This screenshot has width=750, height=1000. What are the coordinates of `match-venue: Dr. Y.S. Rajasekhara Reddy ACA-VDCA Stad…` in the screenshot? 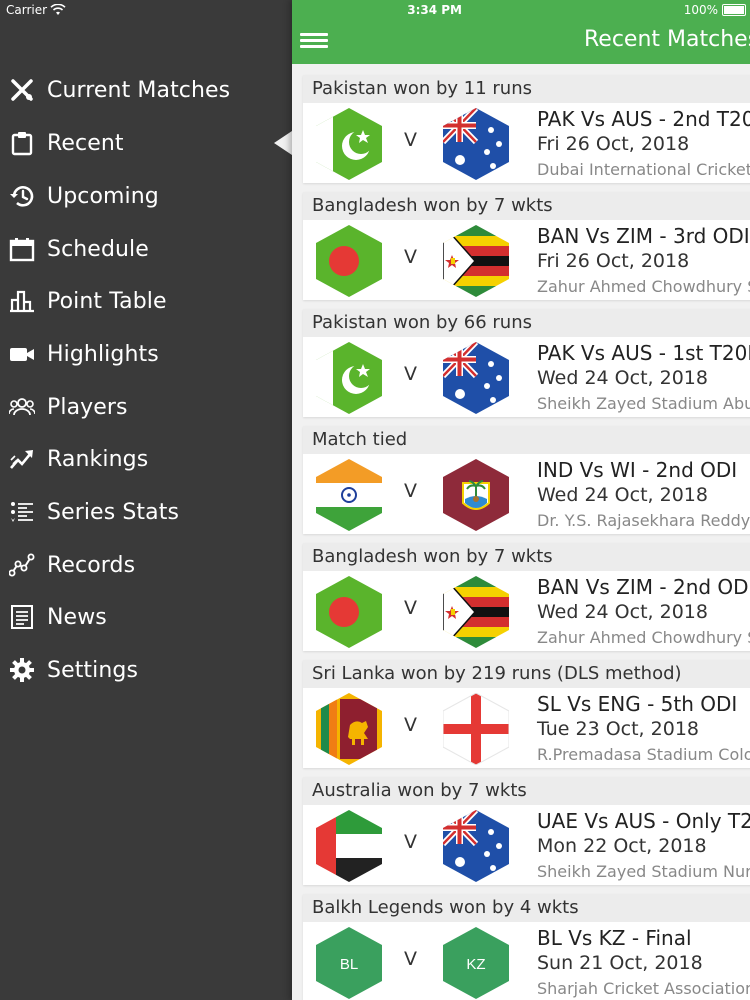 It's located at (643, 520).